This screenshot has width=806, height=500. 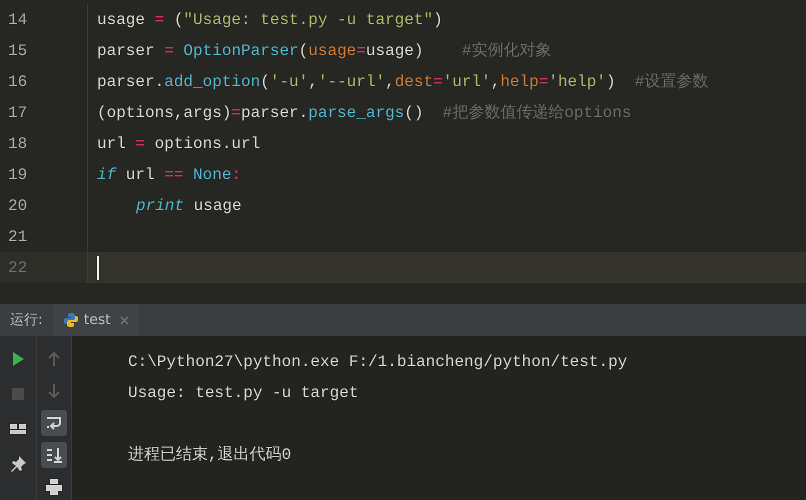 What do you see at coordinates (364, 112) in the screenshot?
I see `code-line: (options,args)=parser.parse_args() #把参数值传递给options` at bounding box center [364, 112].